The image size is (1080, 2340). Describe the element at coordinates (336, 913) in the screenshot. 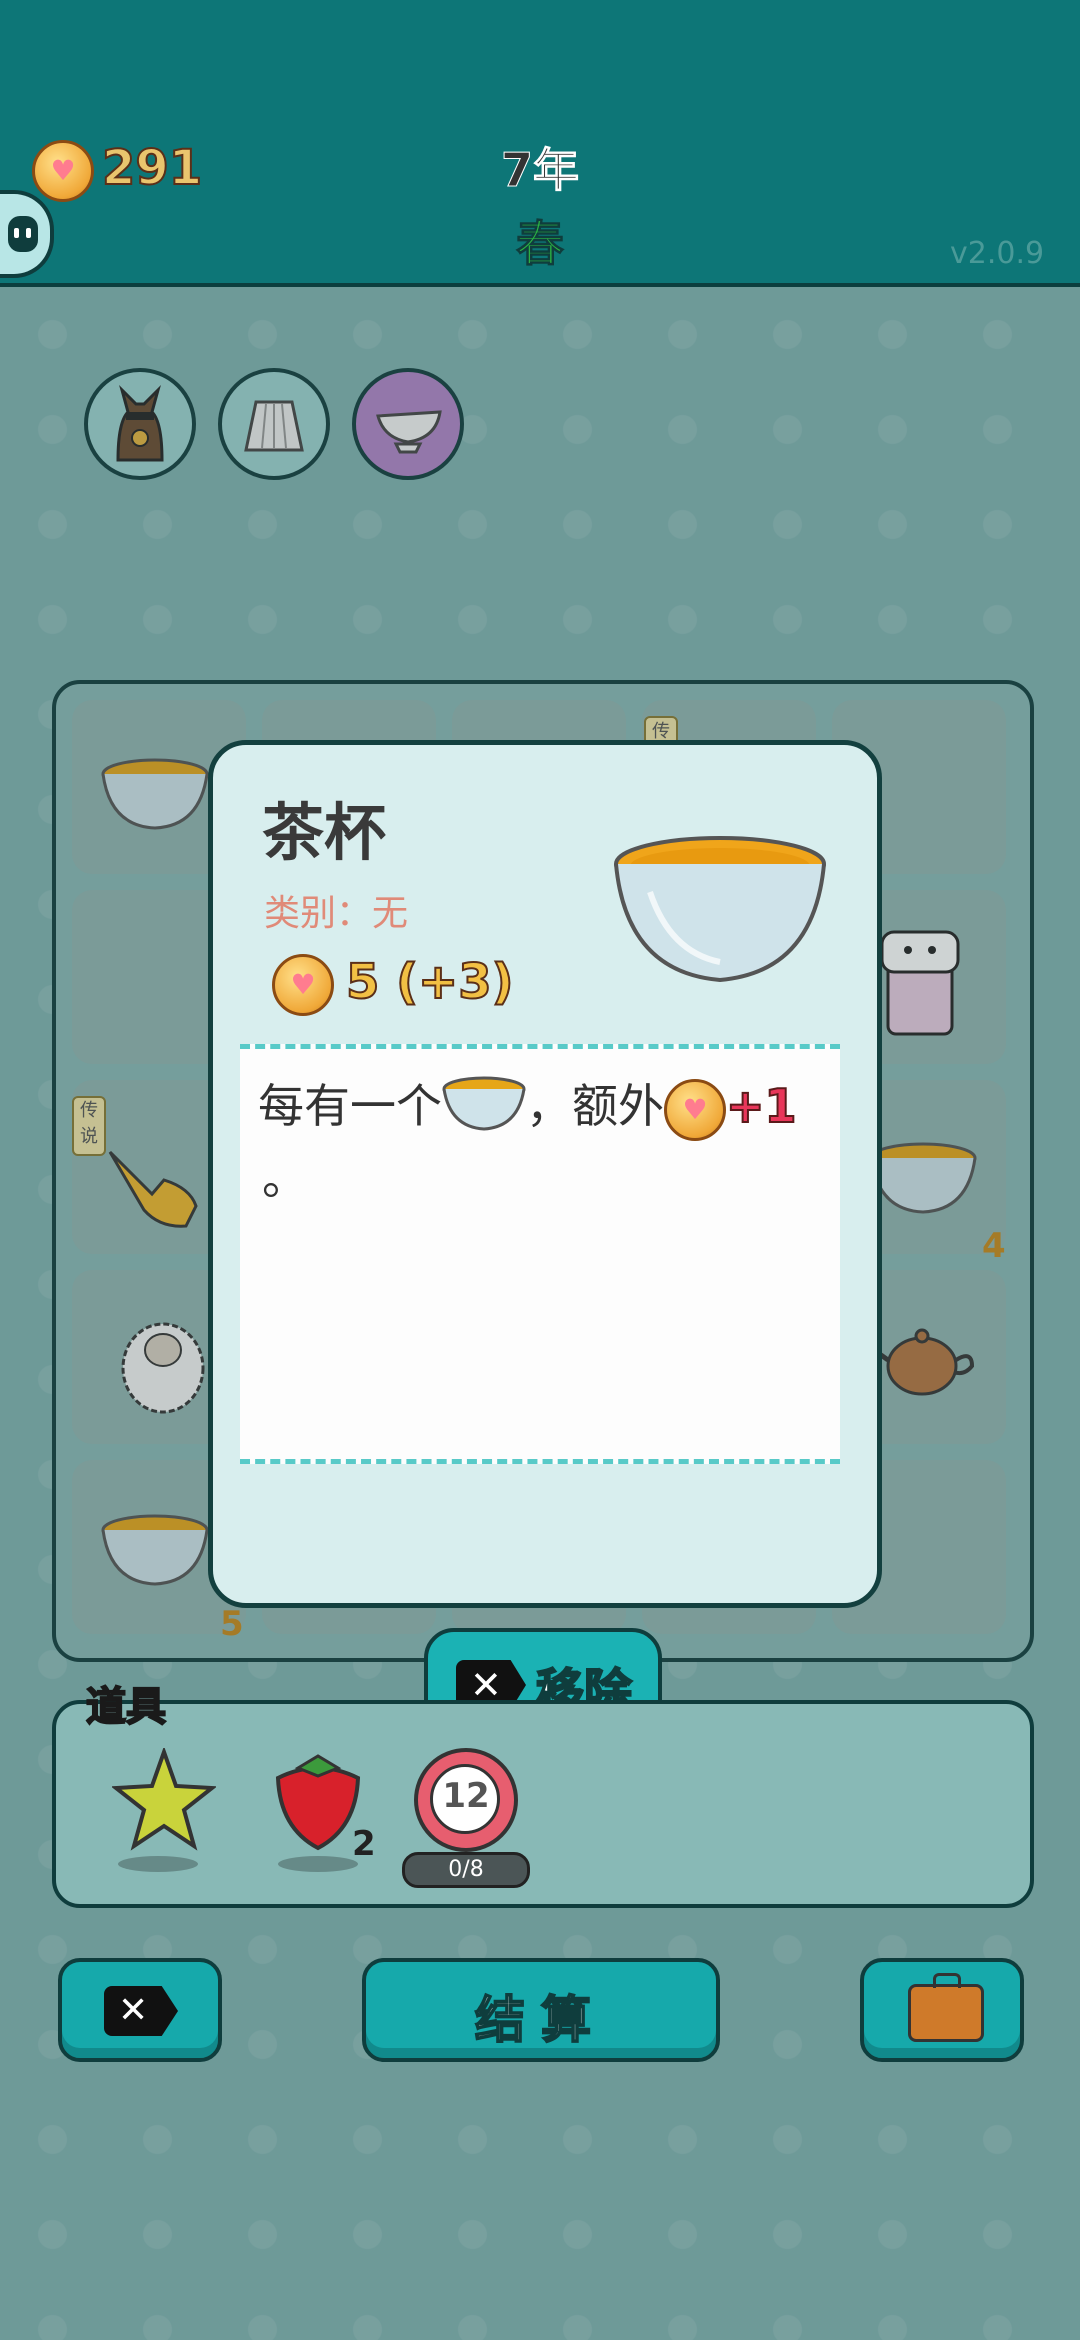

I see `item-category: 类别：无` at that location.